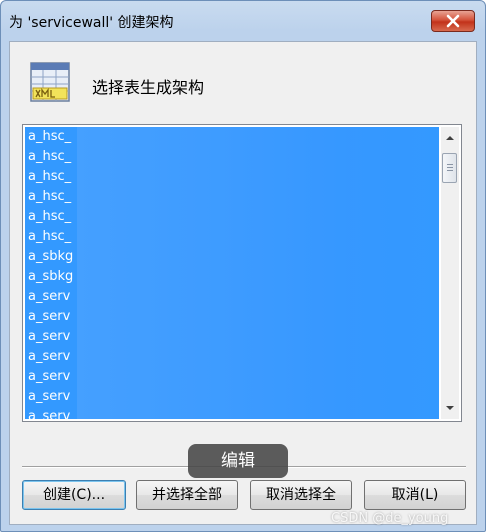 Image resolution: width=486 pixels, height=532 pixels. I want to click on close-icon, so click(453, 21).